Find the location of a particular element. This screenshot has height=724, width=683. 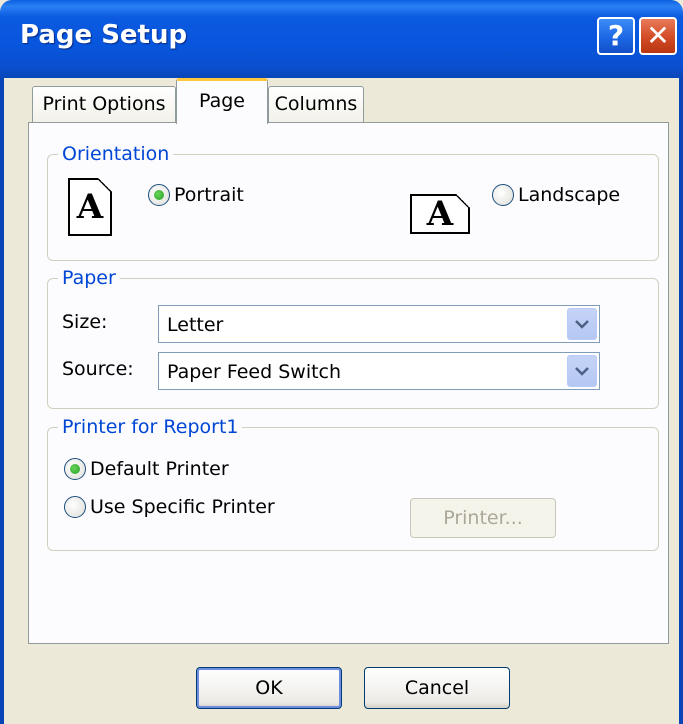

landscape-icon-glyph: A is located at coordinates (440, 214).